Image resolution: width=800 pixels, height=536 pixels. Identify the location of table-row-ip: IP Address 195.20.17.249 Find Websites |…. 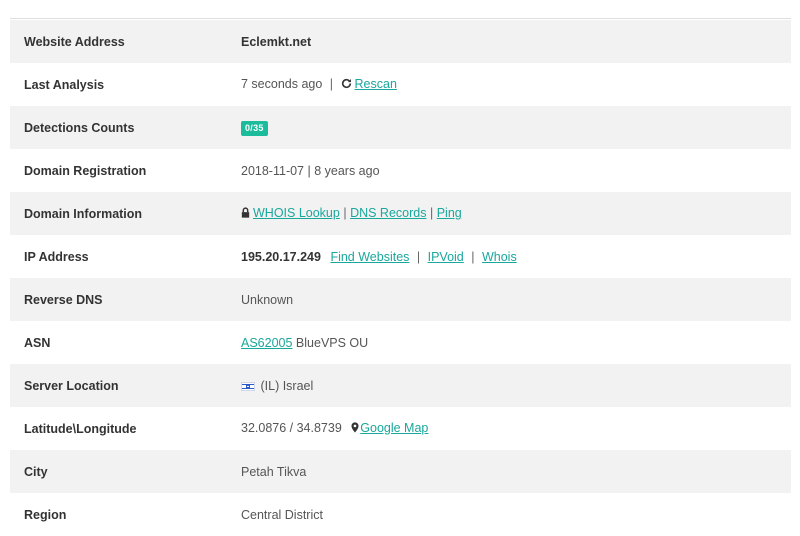
(400, 256).